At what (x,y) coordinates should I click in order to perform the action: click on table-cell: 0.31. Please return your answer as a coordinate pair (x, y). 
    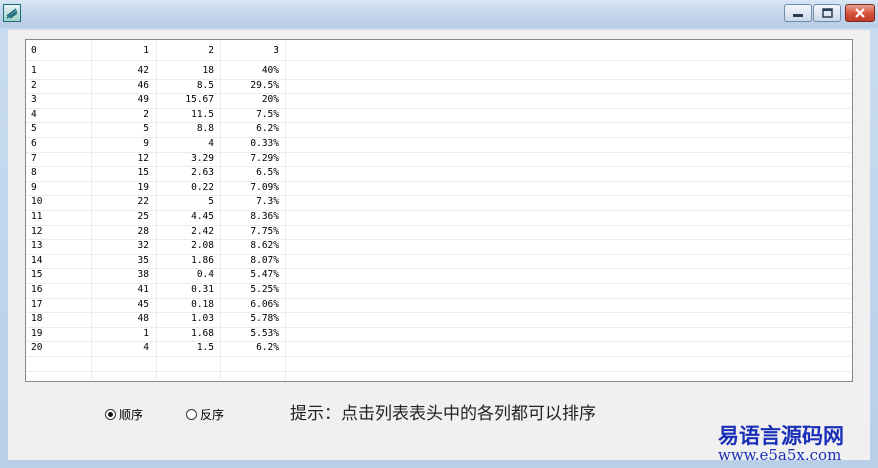
    Looking at the image, I should click on (202, 289).